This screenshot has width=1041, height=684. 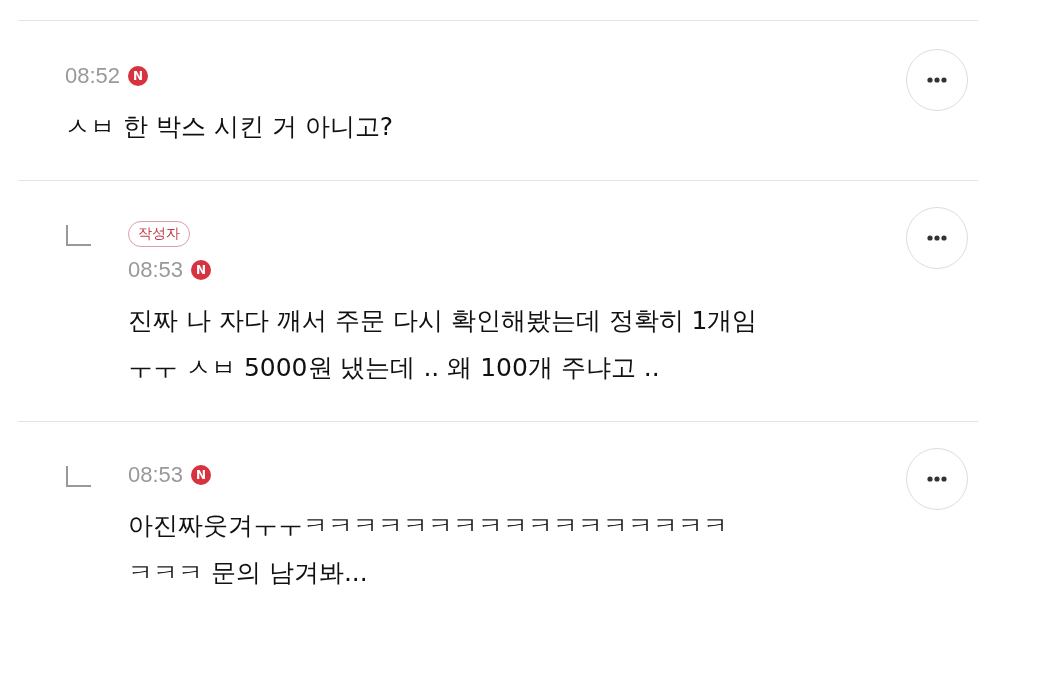 What do you see at coordinates (428, 526) in the screenshot?
I see `comment-text: 아진짜웃겨ㅜㅜㅋㅋㅋㅋㅋㅋㅋㅋㅋㅋㅋㅋㅋㅋㅋㅋㅋ` at bounding box center [428, 526].